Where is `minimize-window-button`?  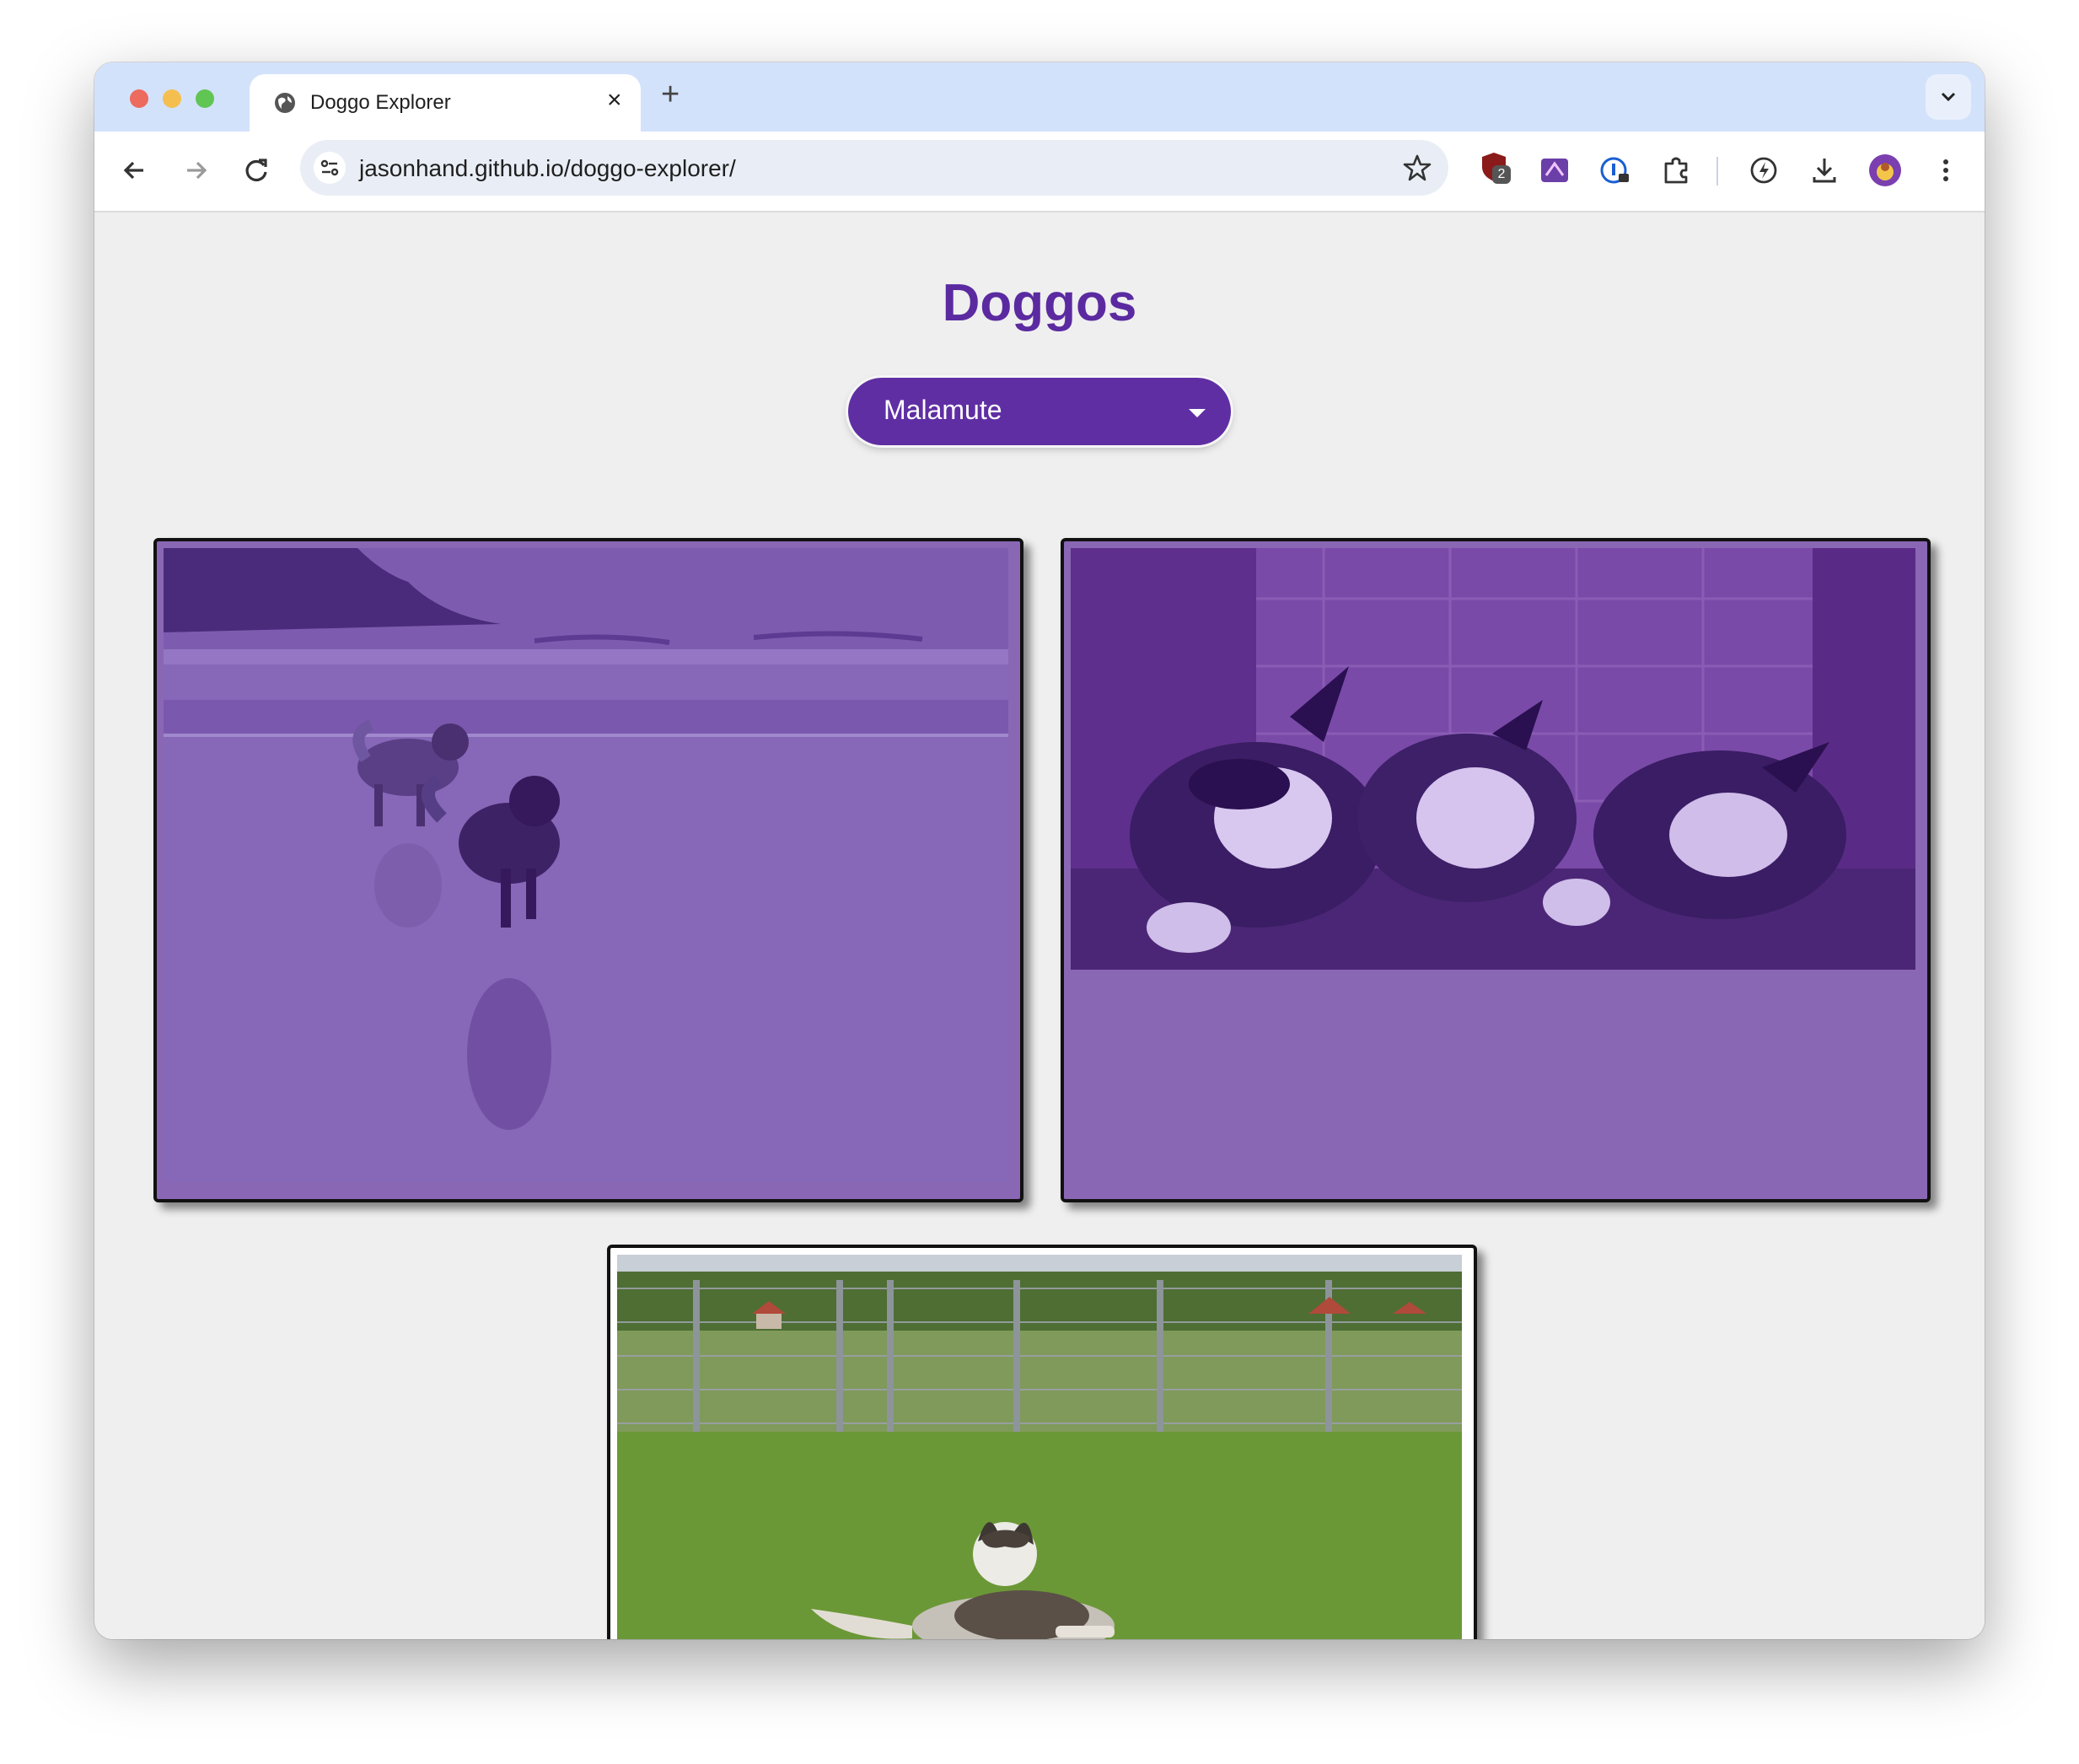
minimize-window-button is located at coordinates (172, 98).